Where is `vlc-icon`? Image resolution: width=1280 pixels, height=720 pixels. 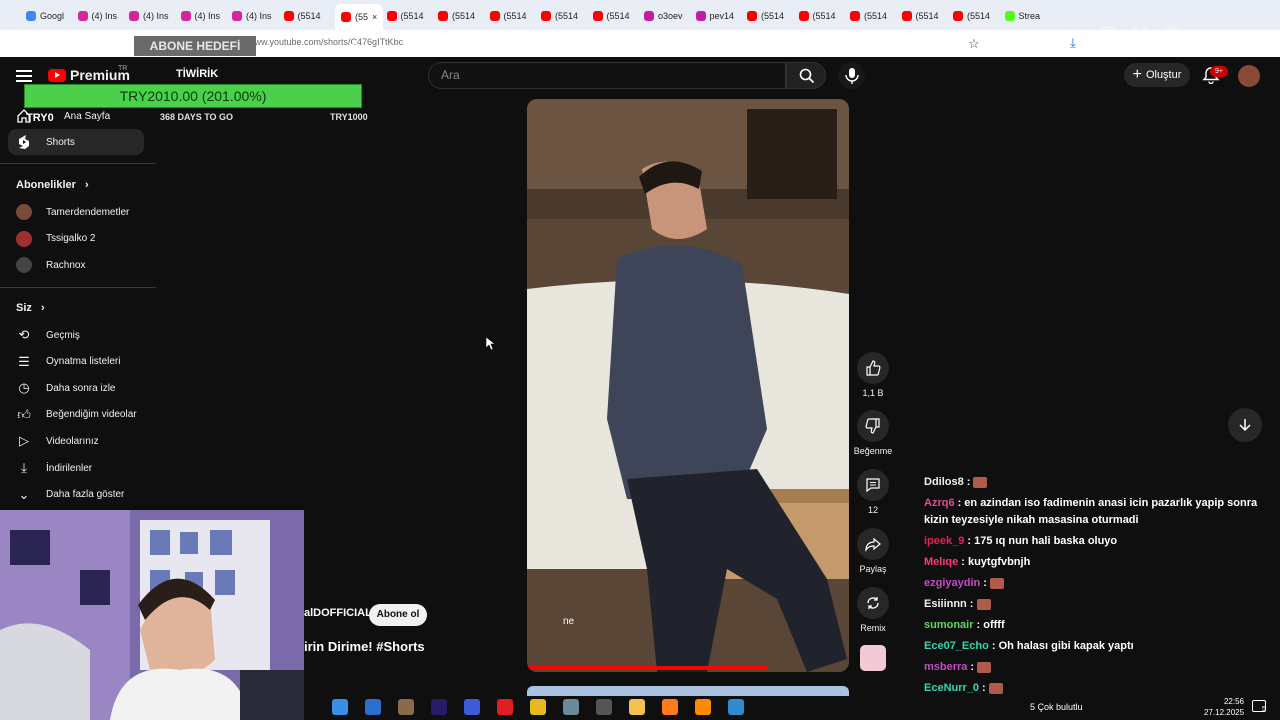 vlc-icon is located at coordinates (736, 707).